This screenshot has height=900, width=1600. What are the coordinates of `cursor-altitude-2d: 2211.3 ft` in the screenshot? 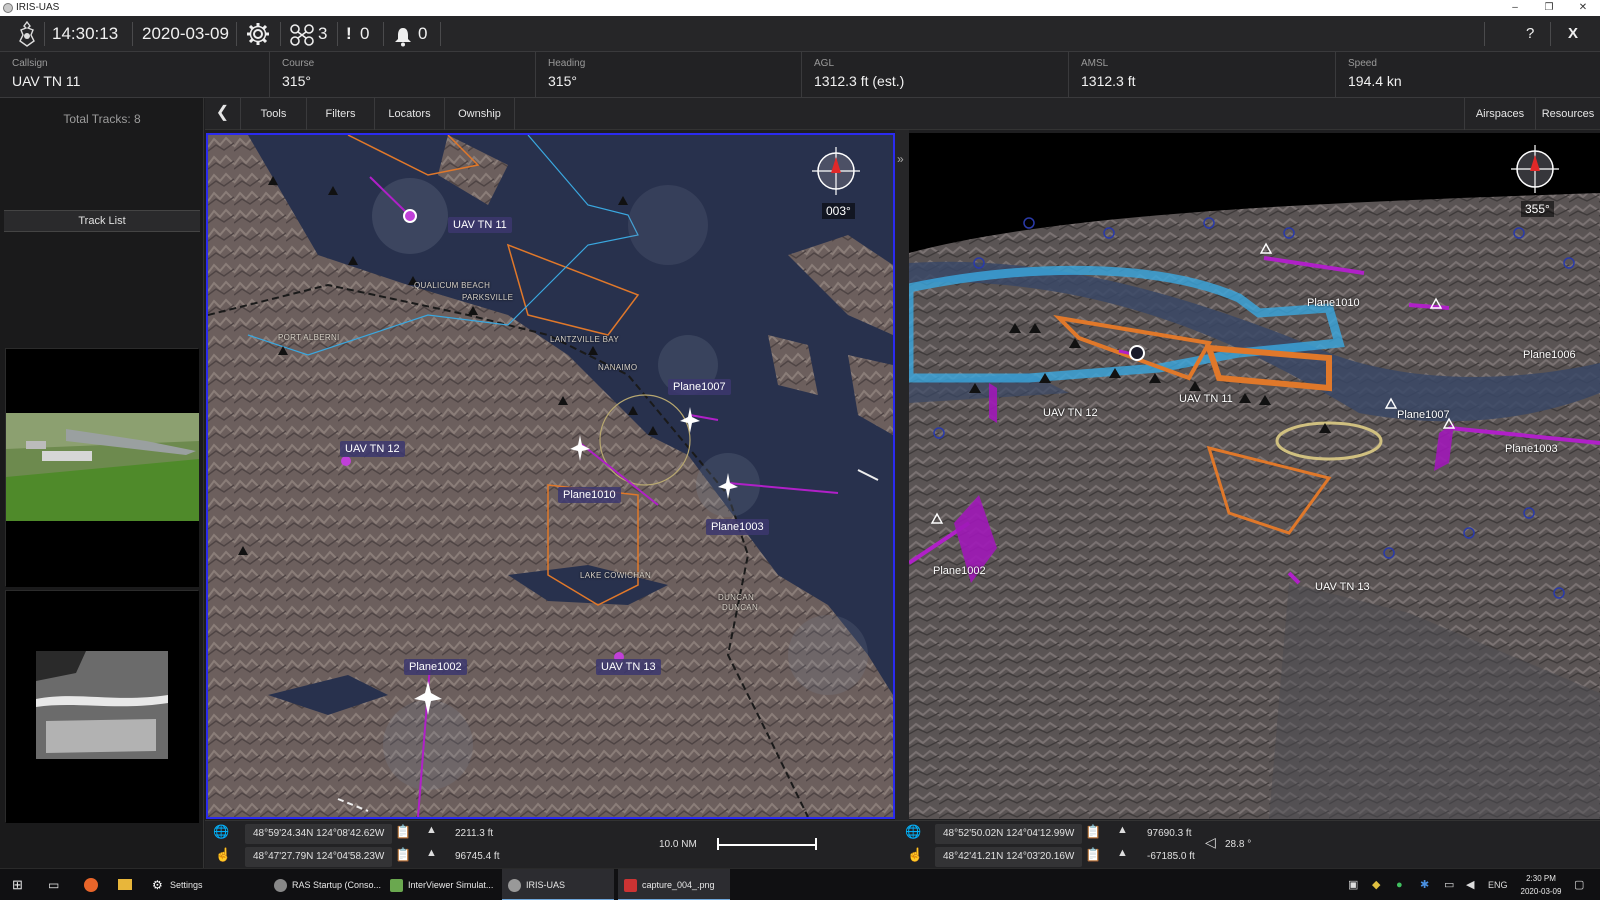 It's located at (474, 833).